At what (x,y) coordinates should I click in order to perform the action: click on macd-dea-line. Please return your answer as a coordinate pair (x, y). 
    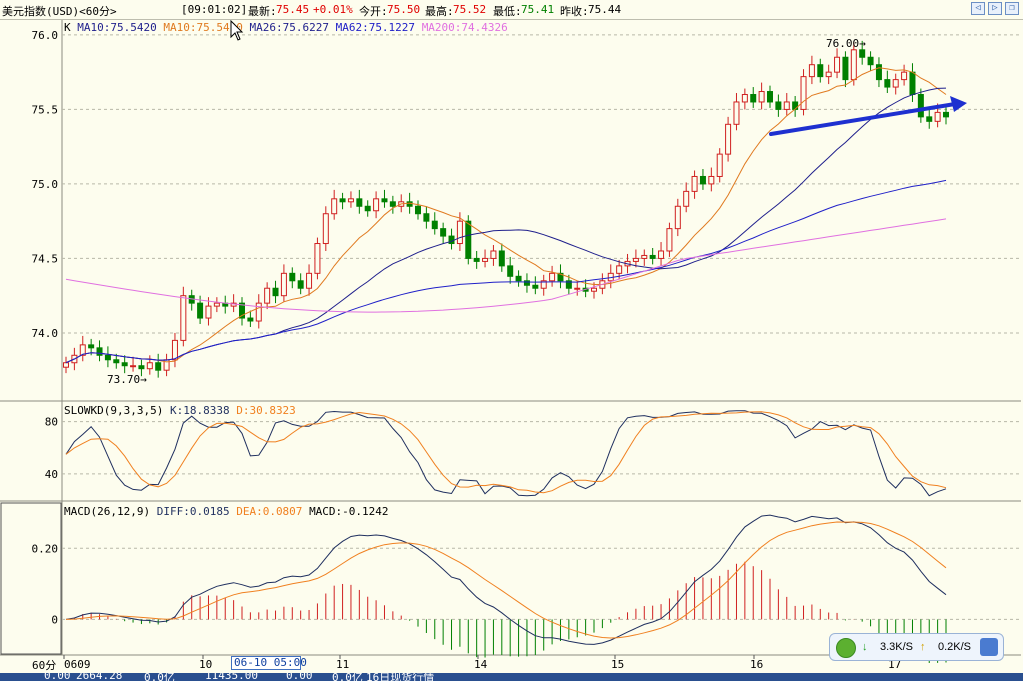
    Looking at the image, I should click on (506, 580).